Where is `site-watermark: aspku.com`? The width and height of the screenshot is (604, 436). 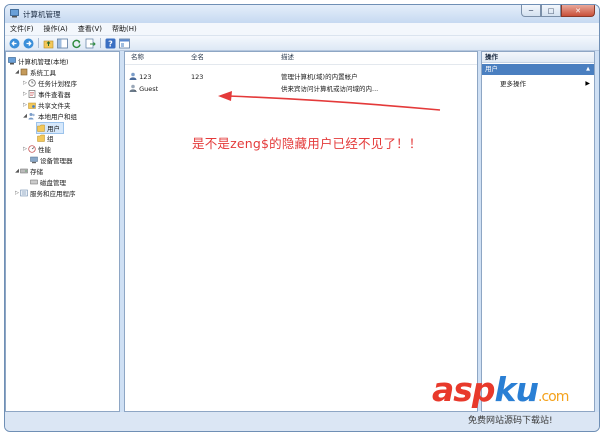
site-watermark: aspku.com is located at coordinates (500, 392).